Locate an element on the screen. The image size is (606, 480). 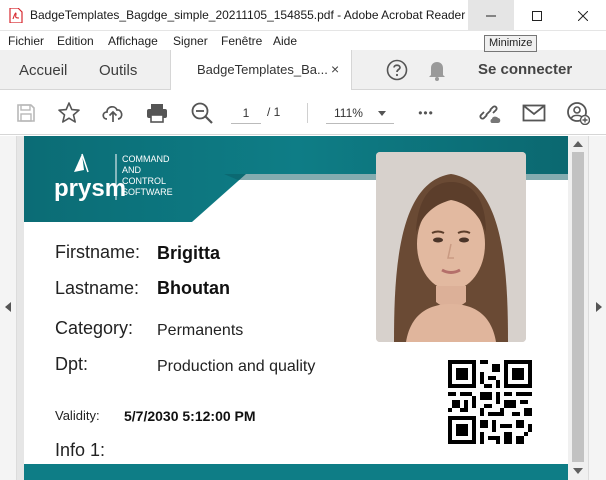
prysm-logo-mark: prysm COMMAND AND CONTROL SOFTWARE is located at coordinates (113, 177).